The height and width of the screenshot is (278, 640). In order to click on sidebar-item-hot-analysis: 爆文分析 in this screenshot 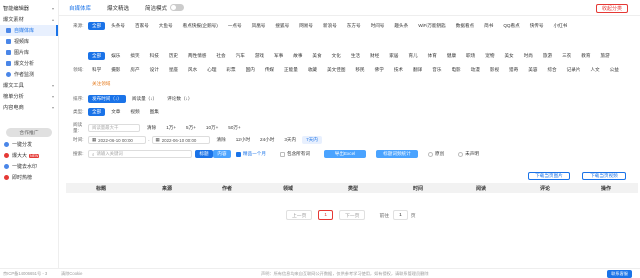, I will do `click(29, 63)`.